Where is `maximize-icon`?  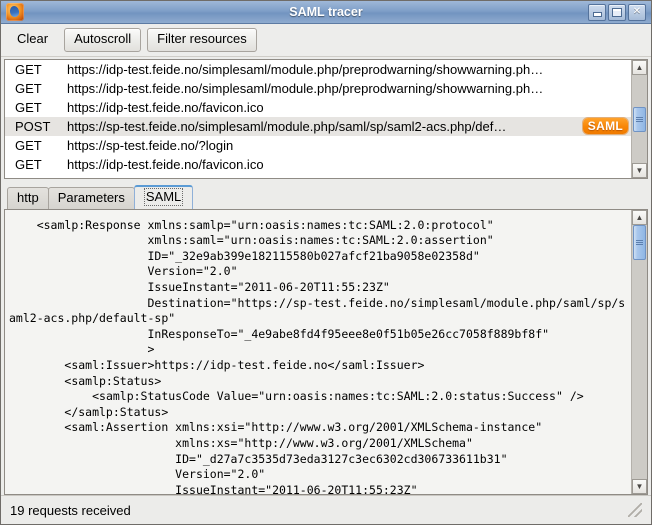
maximize-icon is located at coordinates (617, 12).